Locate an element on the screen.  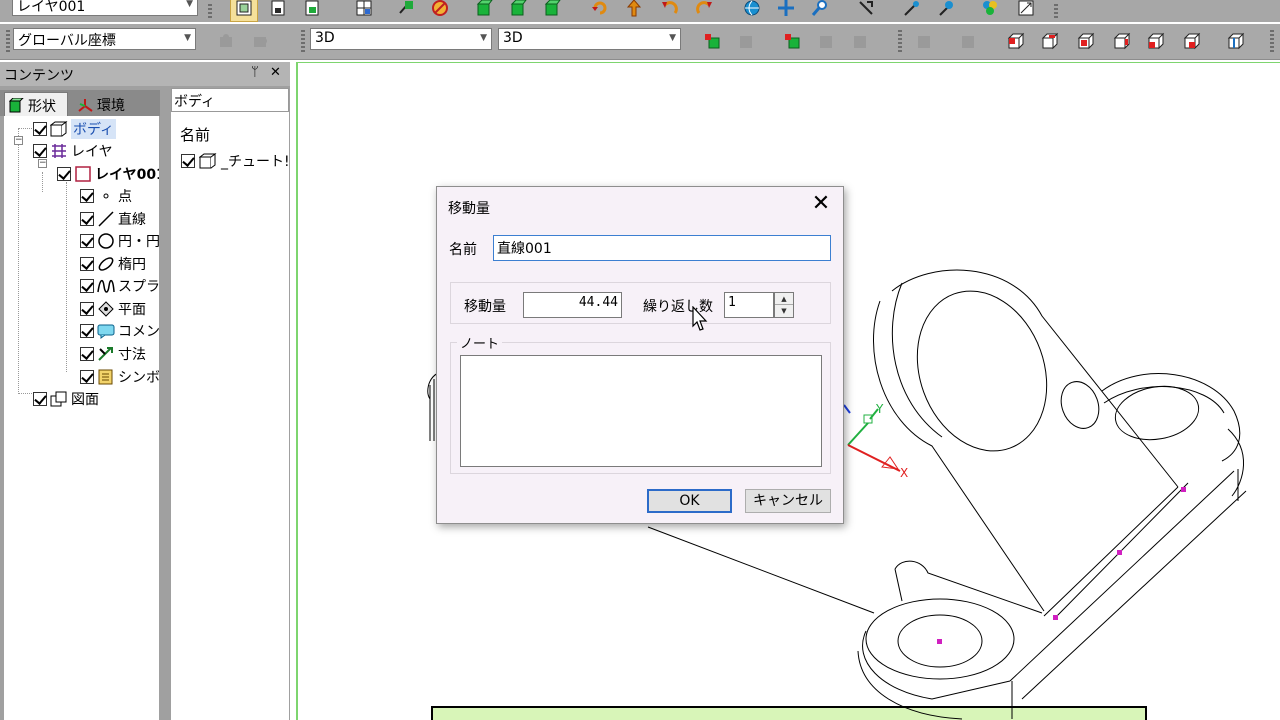
tree-item-symbol: シンボル is located at coordinates (119, 377).